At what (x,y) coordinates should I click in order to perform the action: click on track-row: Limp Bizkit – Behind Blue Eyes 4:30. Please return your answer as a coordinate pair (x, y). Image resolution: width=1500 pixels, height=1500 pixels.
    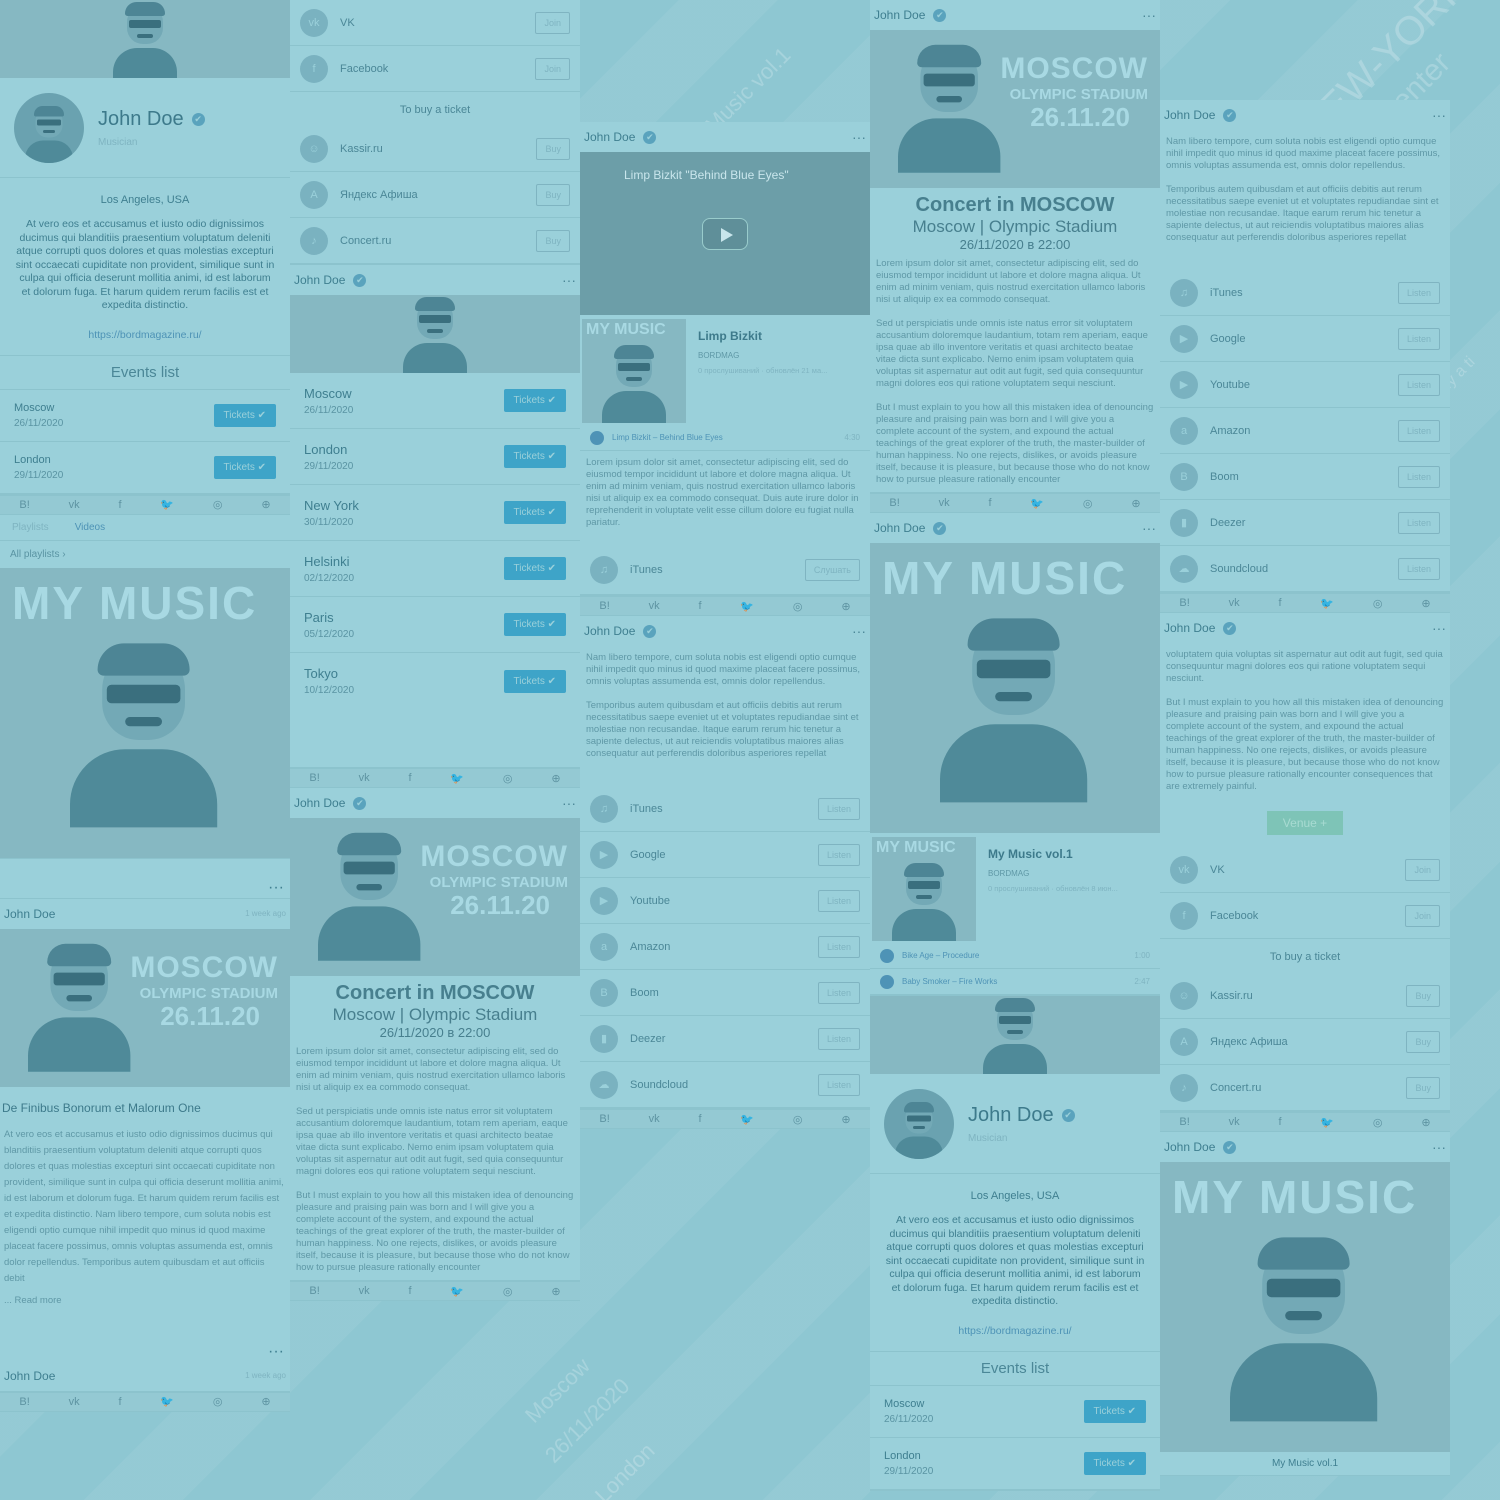
    Looking at the image, I should click on (725, 438).